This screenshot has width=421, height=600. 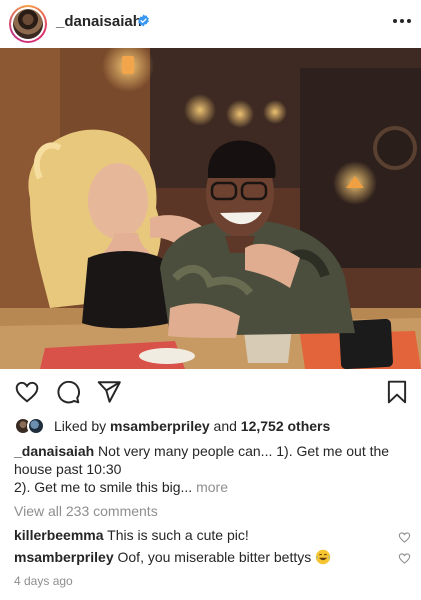 I want to click on post-header: _danaisaiah, so click(x=210, y=24).